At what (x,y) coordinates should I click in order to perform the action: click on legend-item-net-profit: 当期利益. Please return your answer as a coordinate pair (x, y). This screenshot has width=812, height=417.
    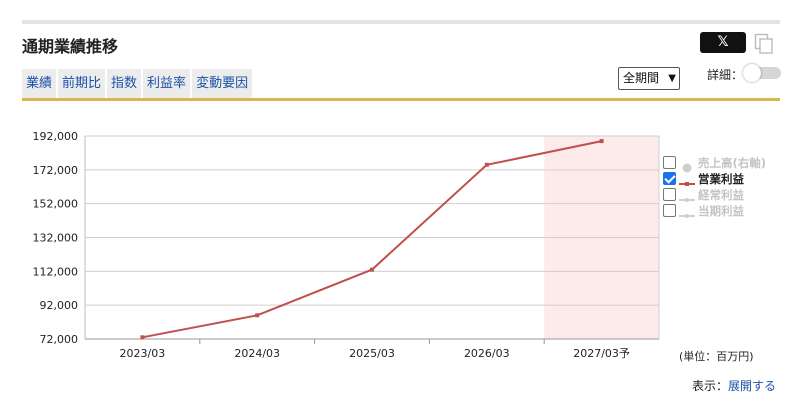
    Looking at the image, I should click on (733, 210).